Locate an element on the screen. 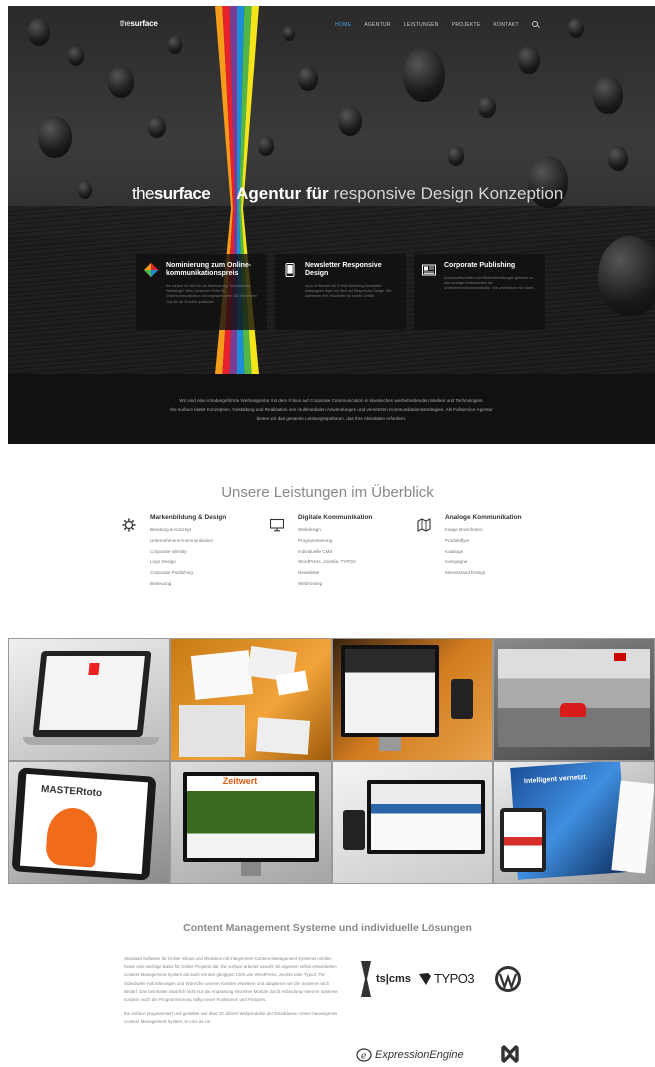 Image resolution: width=655 pixels, height=1067 pixels. service-item: Webdesign is located at coordinates (351, 530).